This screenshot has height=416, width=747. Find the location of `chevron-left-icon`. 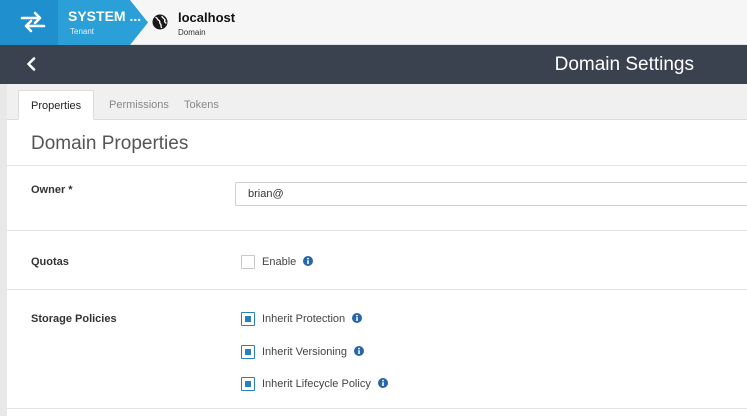

chevron-left-icon is located at coordinates (31, 64).